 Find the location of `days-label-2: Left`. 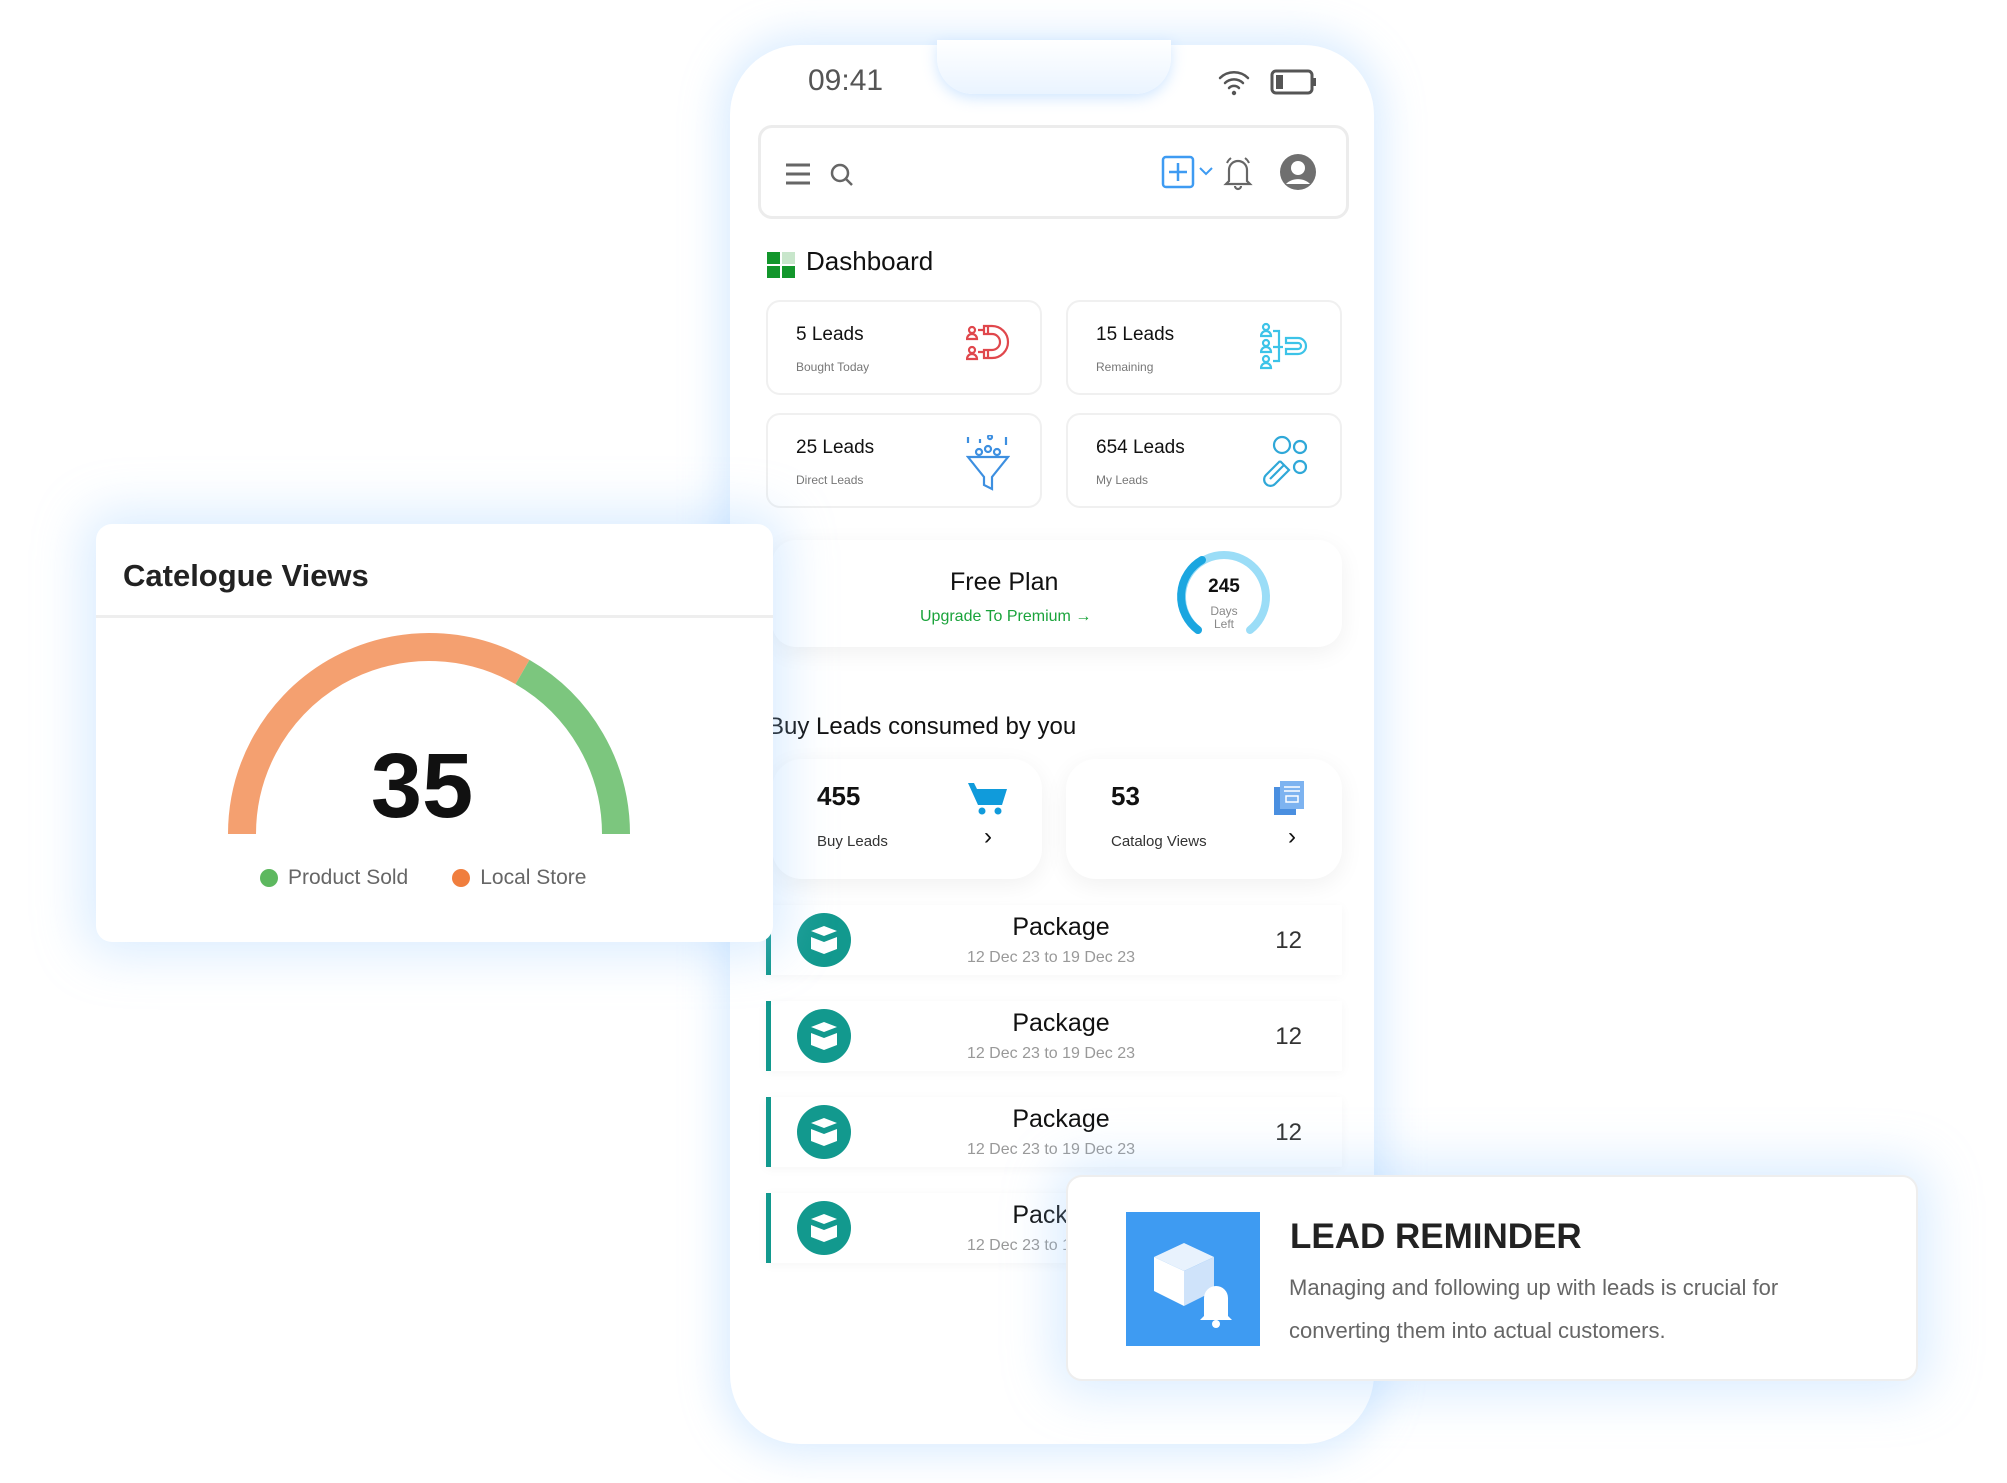

days-label-2: Left is located at coordinates (1223, 624).